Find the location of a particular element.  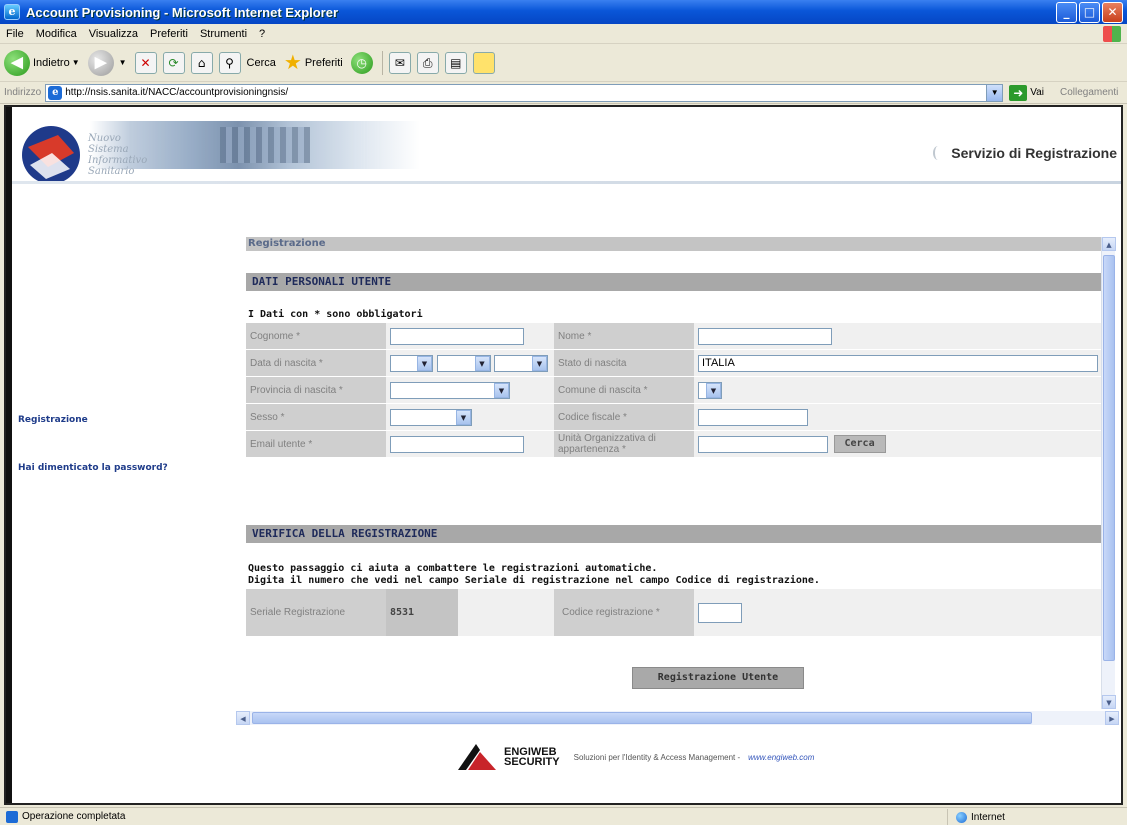

favorites-label: Preferiti is located at coordinates (323, 62).